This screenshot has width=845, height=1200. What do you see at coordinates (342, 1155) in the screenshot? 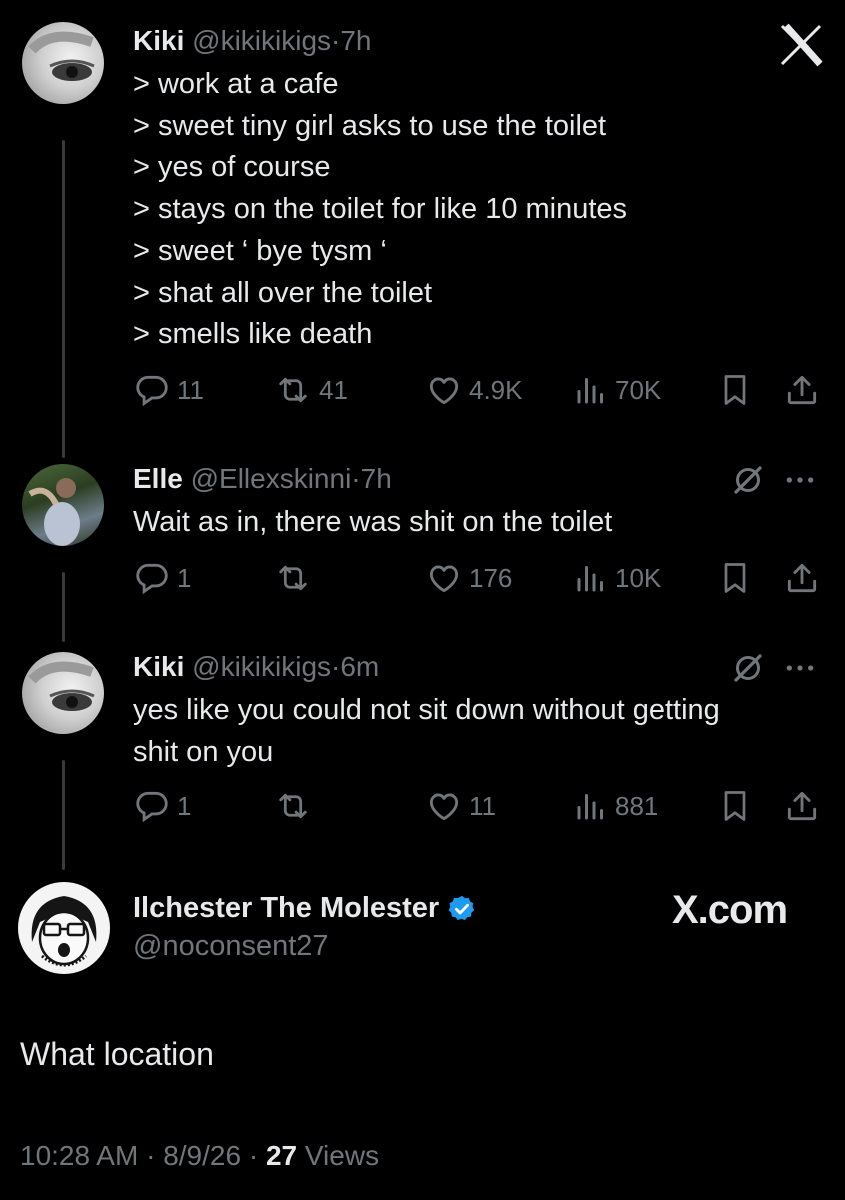
I see `post-views-label: Views` at bounding box center [342, 1155].